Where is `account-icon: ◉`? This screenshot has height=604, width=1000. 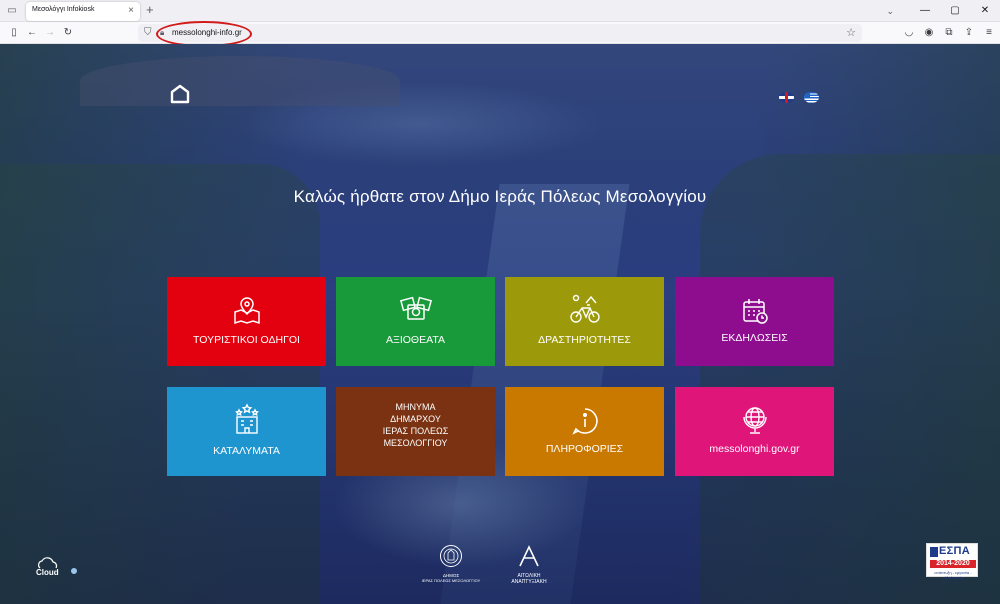 account-icon: ◉ is located at coordinates (929, 33).